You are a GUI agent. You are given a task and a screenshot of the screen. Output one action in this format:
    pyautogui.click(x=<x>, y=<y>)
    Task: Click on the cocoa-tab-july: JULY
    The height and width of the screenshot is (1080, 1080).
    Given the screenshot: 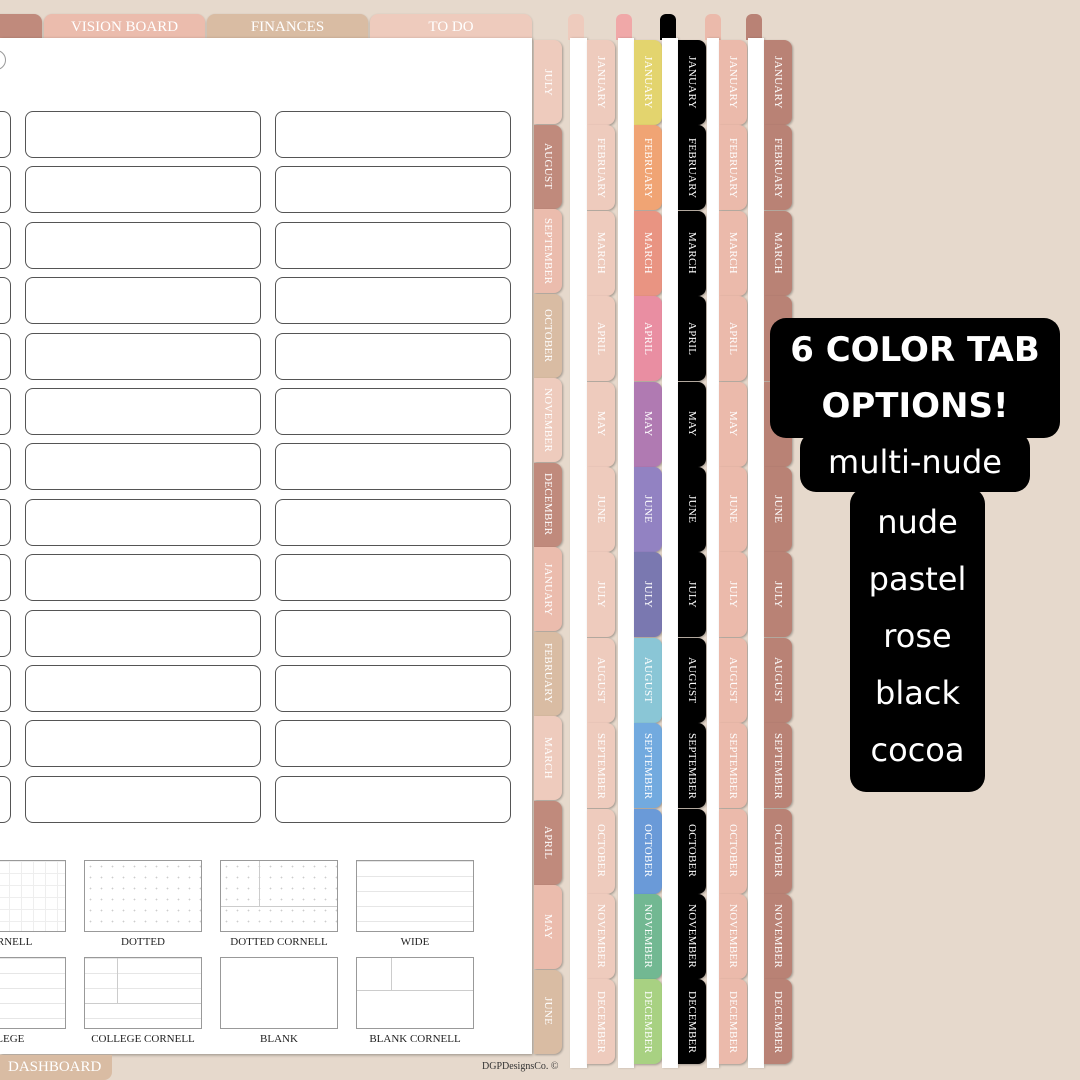 What is the action you would take?
    pyautogui.click(x=778, y=595)
    